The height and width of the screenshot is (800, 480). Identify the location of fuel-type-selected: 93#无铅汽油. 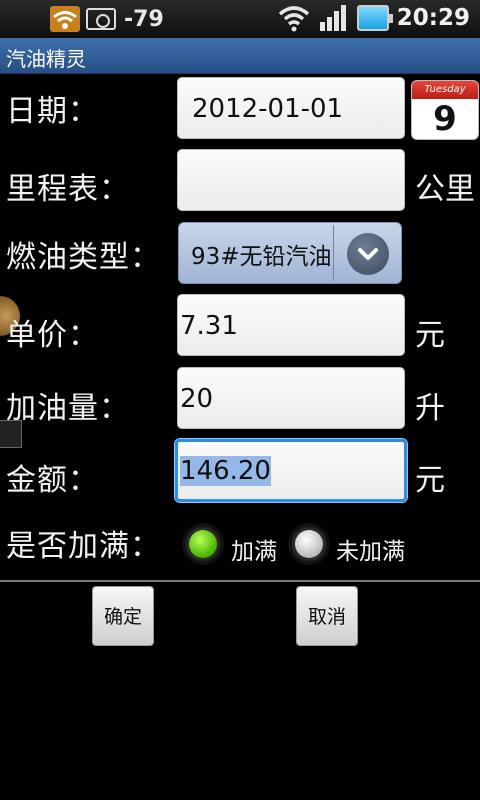
(261, 257).